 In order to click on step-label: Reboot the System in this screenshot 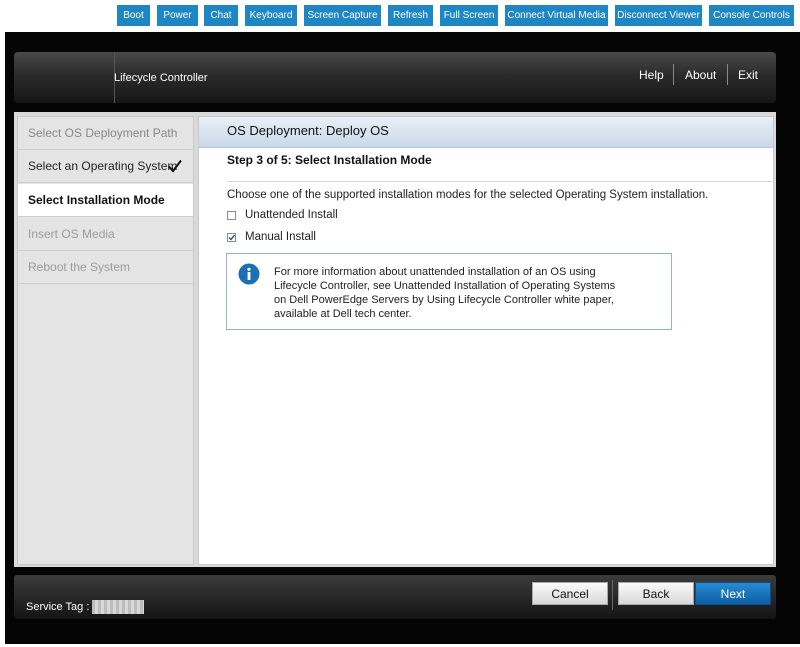, I will do `click(79, 267)`.